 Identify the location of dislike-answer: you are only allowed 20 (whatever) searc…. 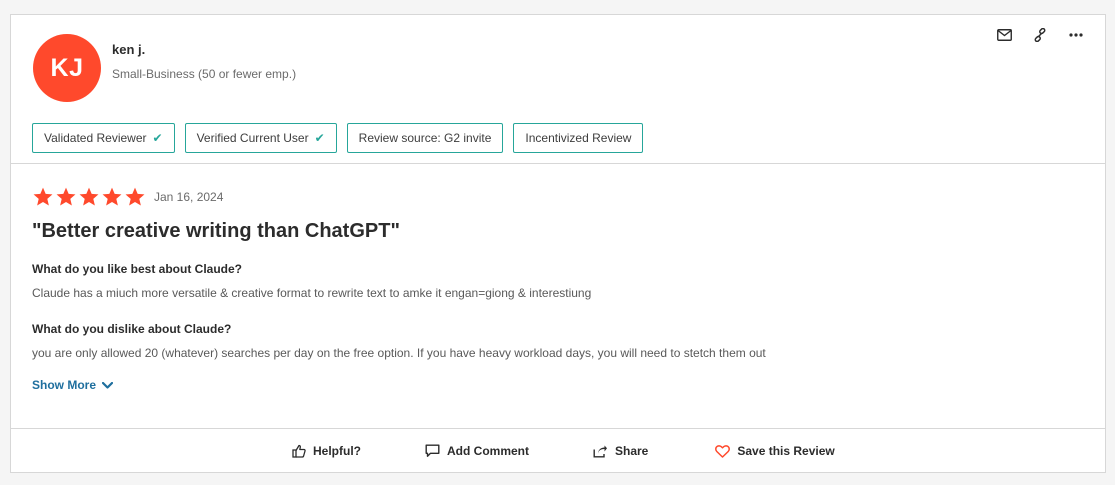
(399, 353).